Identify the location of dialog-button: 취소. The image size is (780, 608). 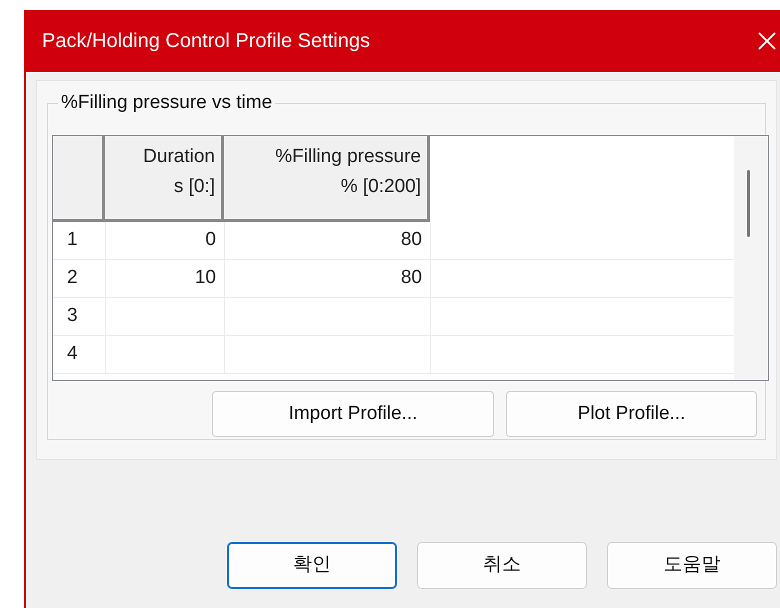
(502, 565).